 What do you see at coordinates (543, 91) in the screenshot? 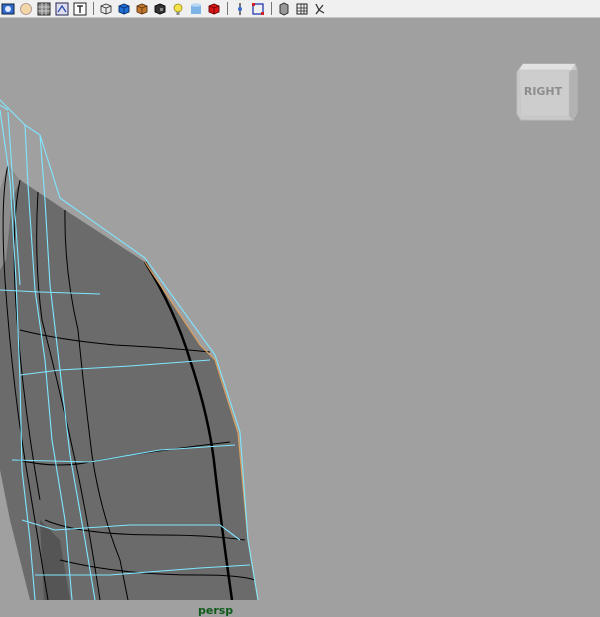
I see `viewcube-face-label: RIGHT` at bounding box center [543, 91].